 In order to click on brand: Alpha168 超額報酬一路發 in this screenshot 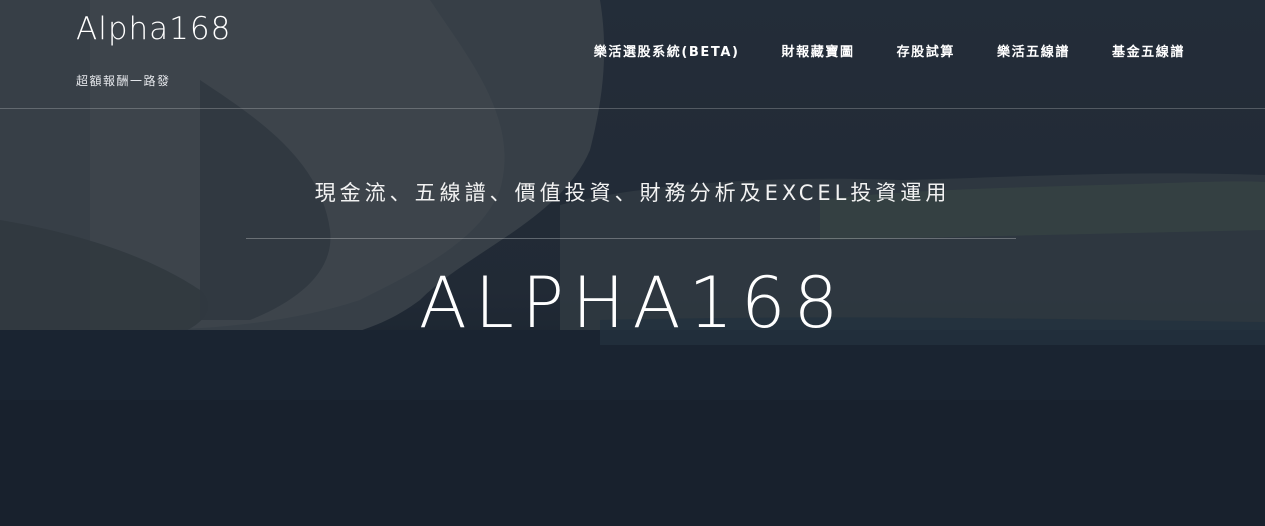, I will do `click(153, 48)`.